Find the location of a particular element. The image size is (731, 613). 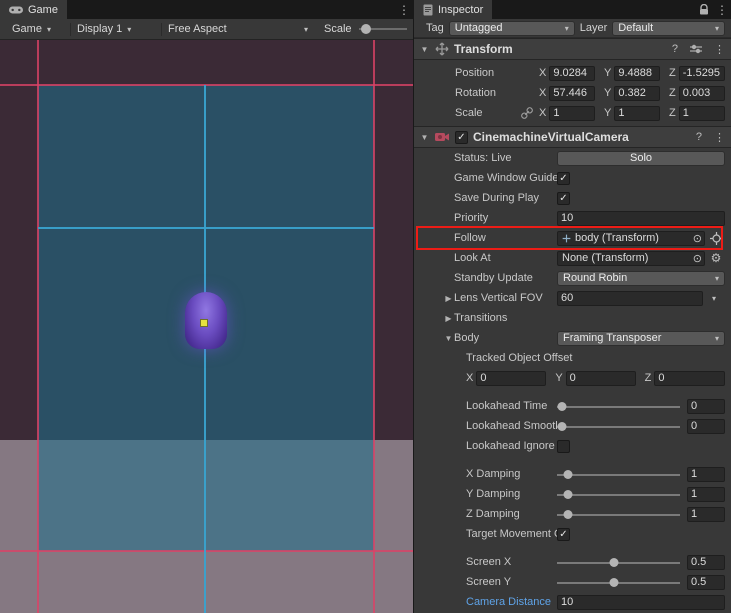

look-at-label: Look At is located at coordinates (472, 258).